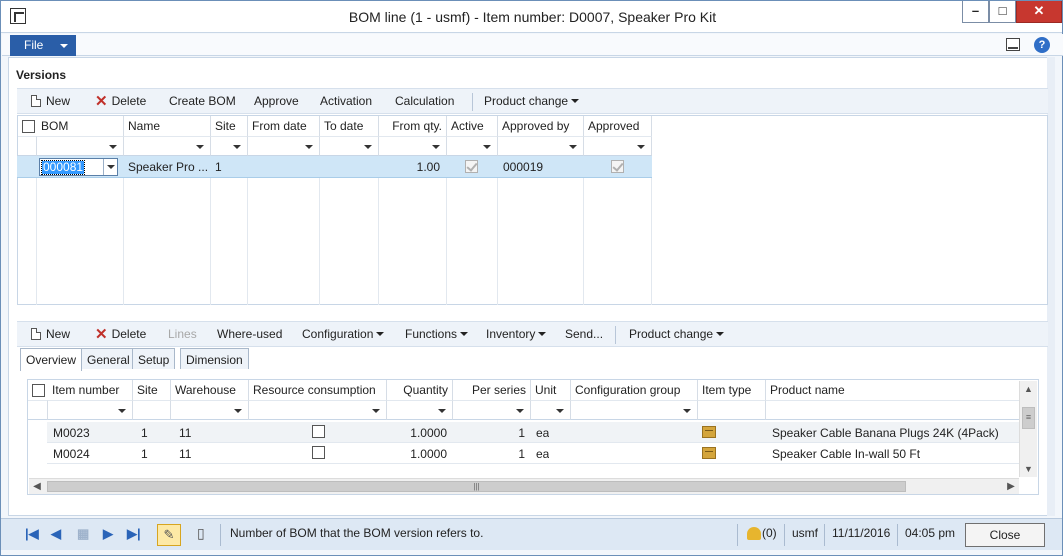 Image resolution: width=1063 pixels, height=556 pixels. I want to click on where-used-button: Where-used, so click(249, 334).